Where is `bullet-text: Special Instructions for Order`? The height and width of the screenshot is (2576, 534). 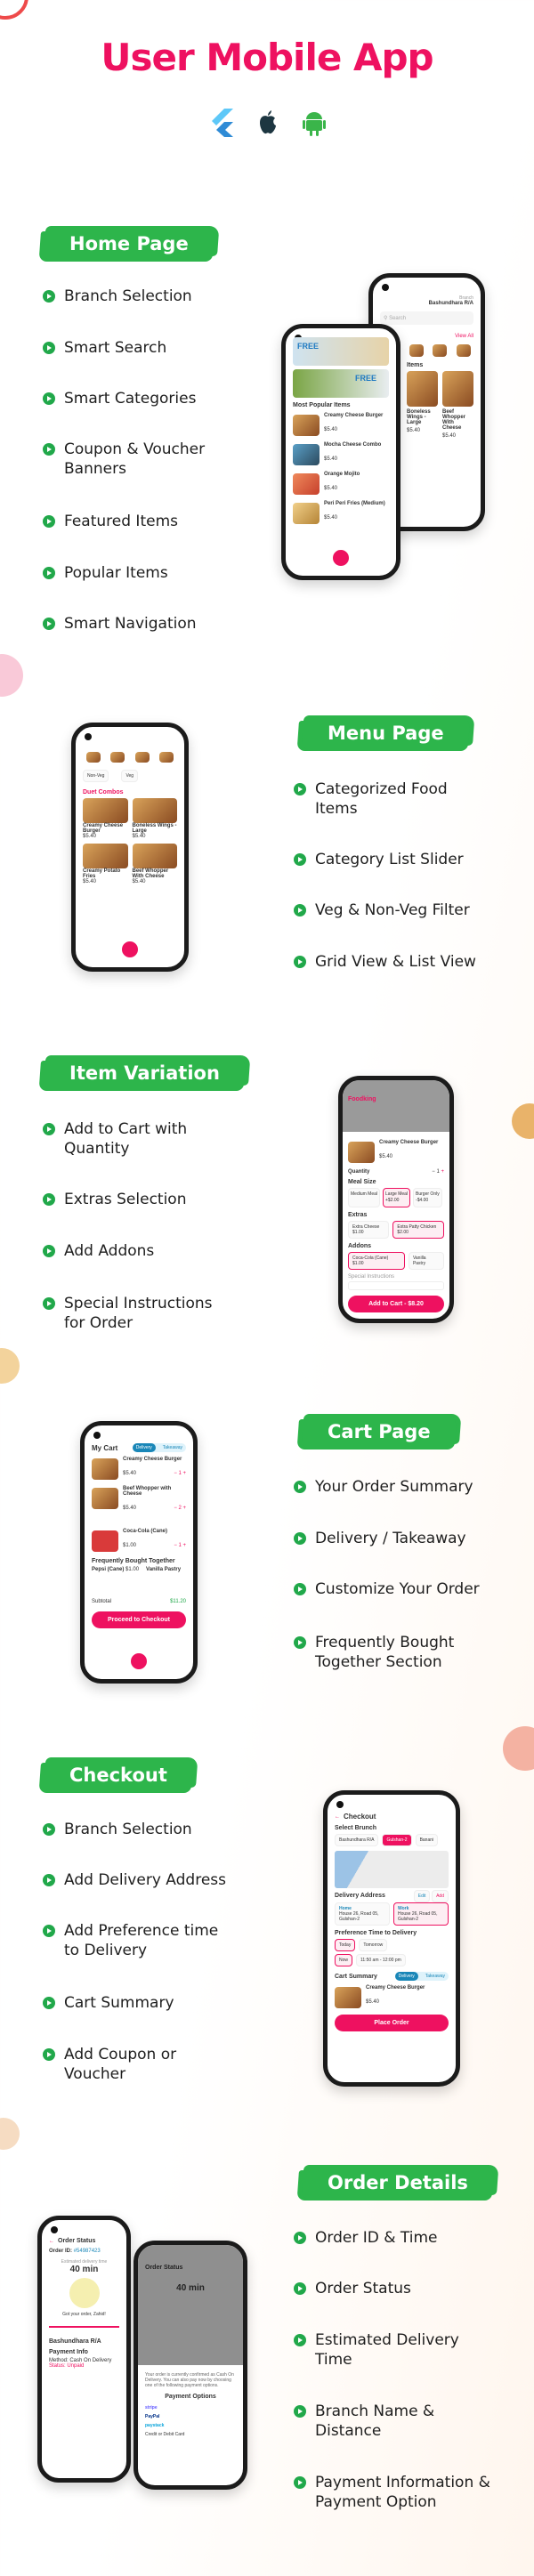
bullet-text: Special Instructions for Order is located at coordinates (139, 1313).